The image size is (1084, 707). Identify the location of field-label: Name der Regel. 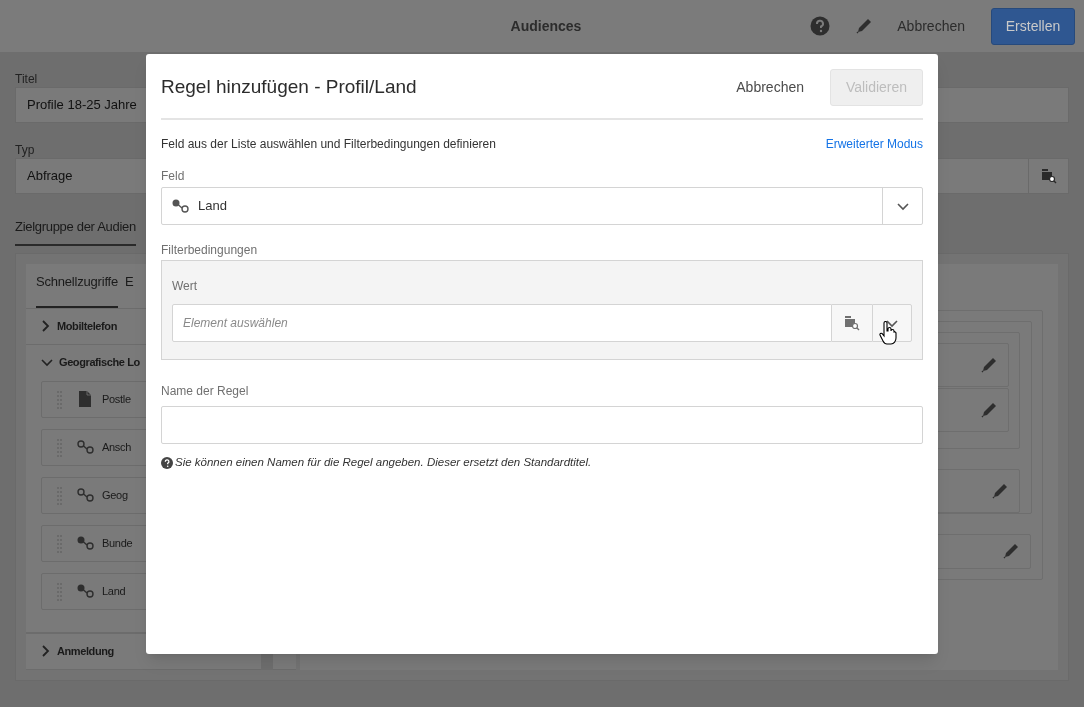
(205, 391).